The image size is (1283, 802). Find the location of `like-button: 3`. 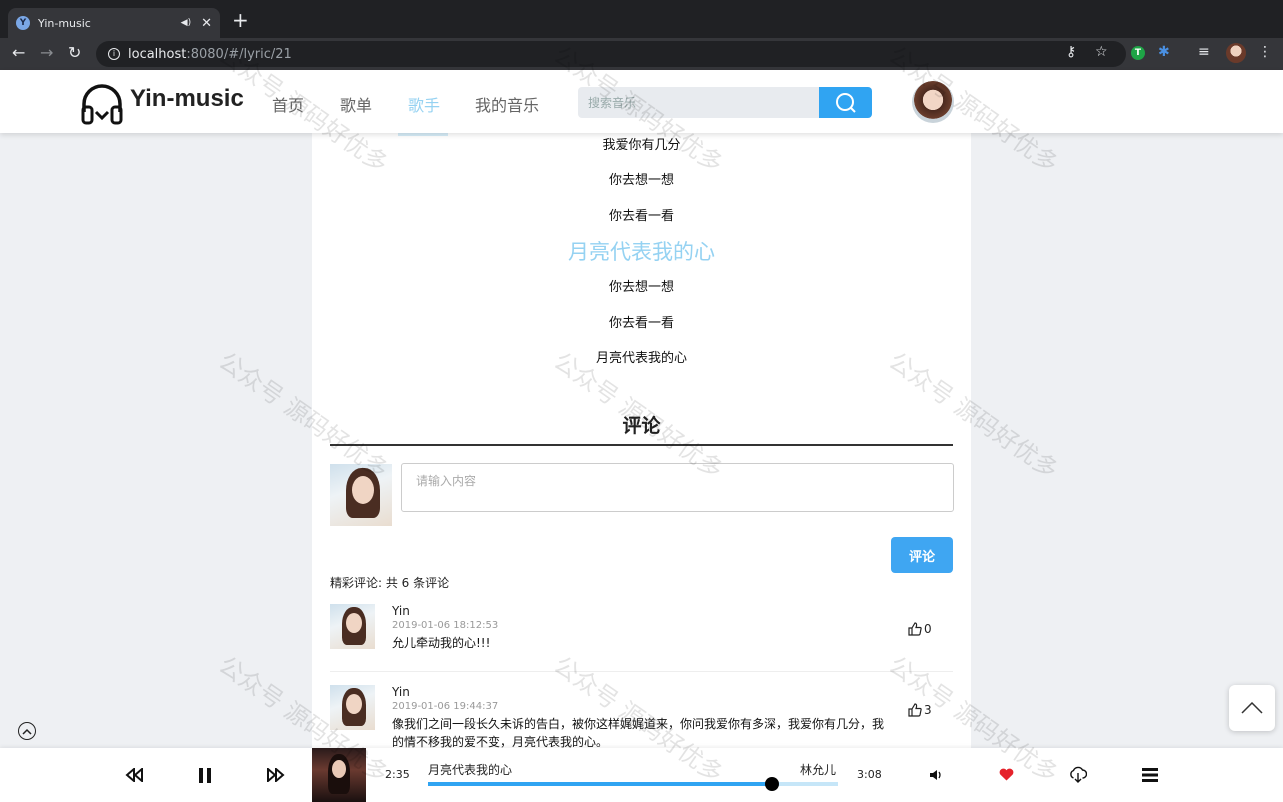

like-button: 3 is located at coordinates (920, 710).